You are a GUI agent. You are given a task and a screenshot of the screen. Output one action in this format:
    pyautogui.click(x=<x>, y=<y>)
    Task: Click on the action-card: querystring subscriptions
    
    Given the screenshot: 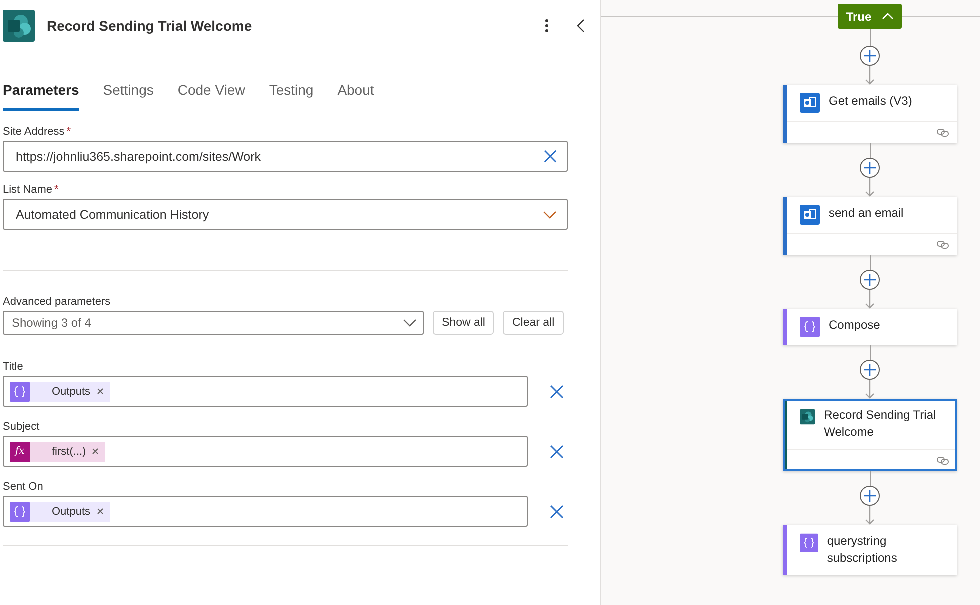 What is the action you would take?
    pyautogui.click(x=870, y=550)
    